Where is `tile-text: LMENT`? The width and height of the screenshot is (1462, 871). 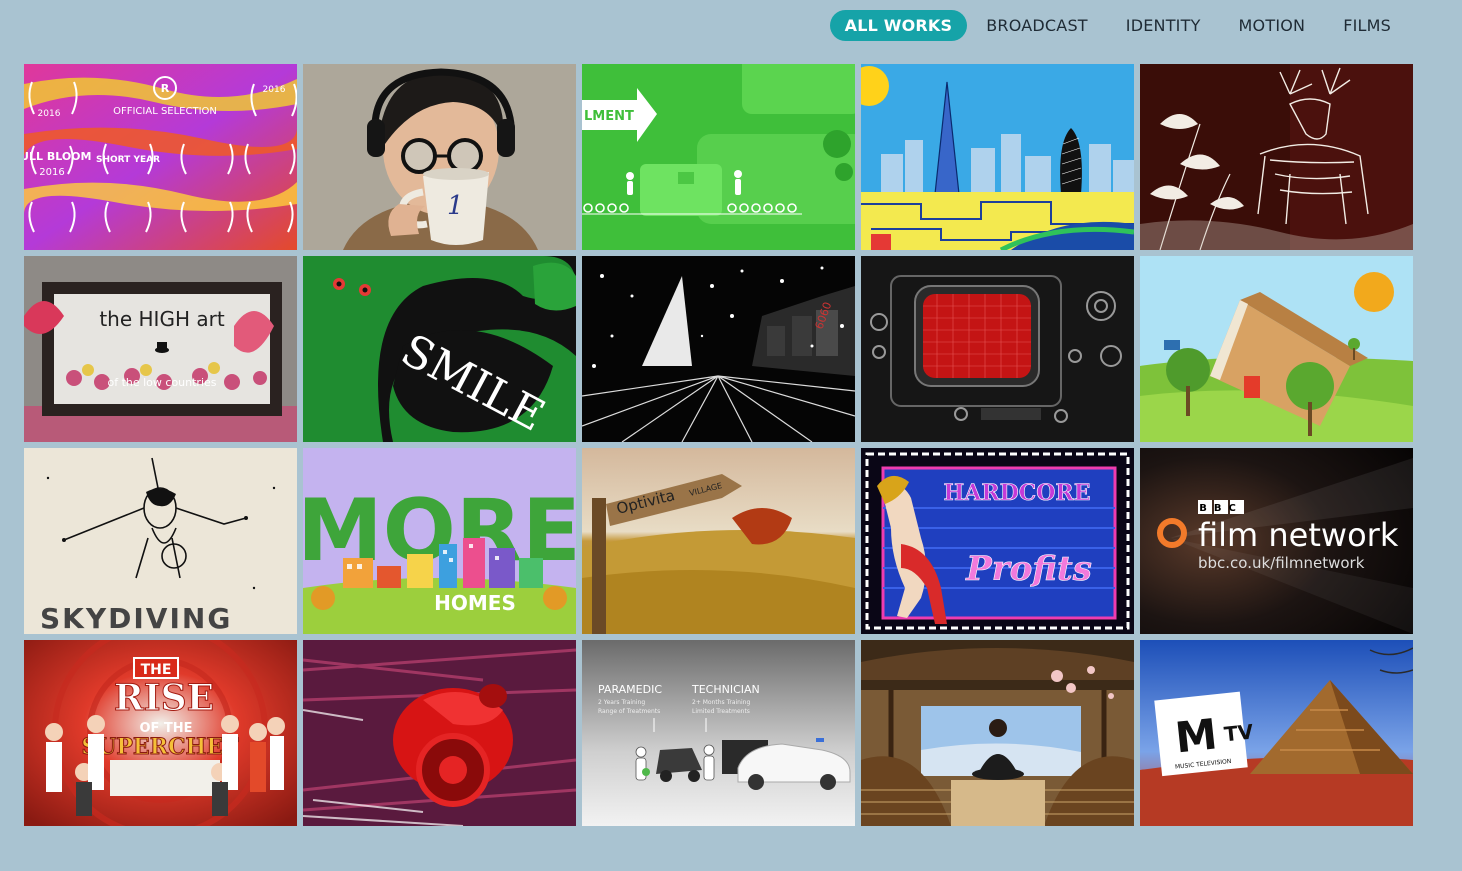 tile-text: LMENT is located at coordinates (609, 116).